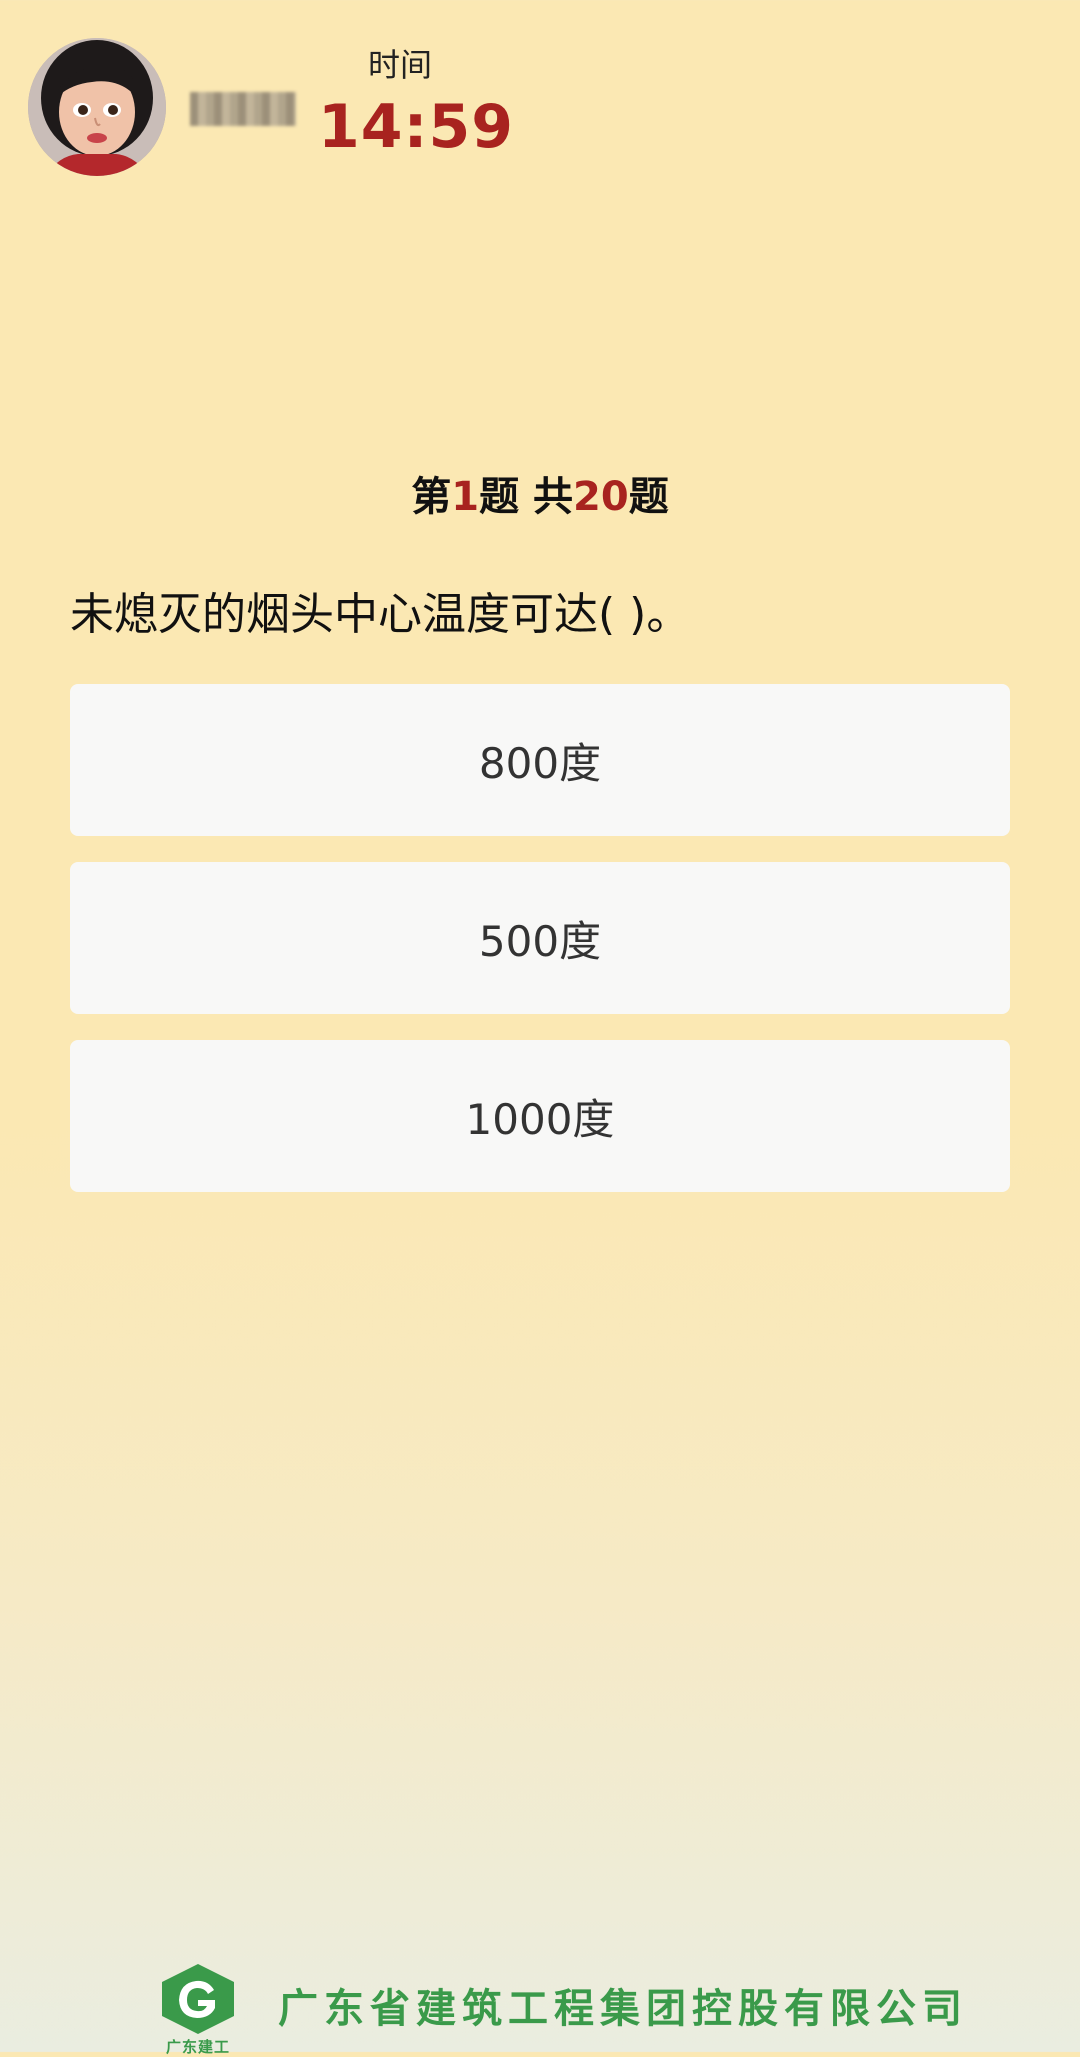  What do you see at coordinates (399, 65) in the screenshot?
I see `timer-label: 时间` at bounding box center [399, 65].